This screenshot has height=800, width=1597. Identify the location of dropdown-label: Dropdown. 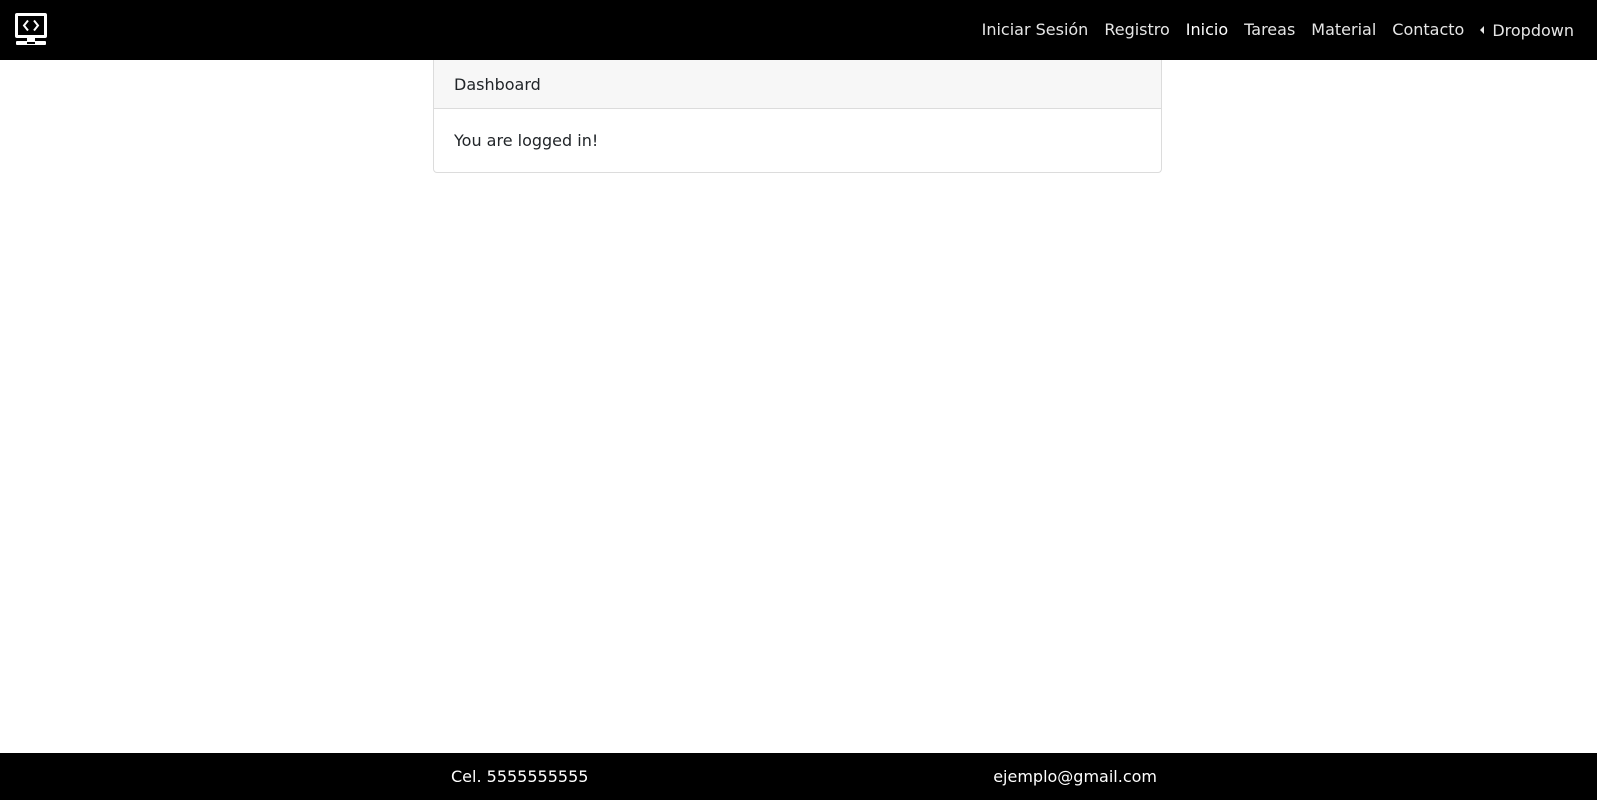
(1533, 30).